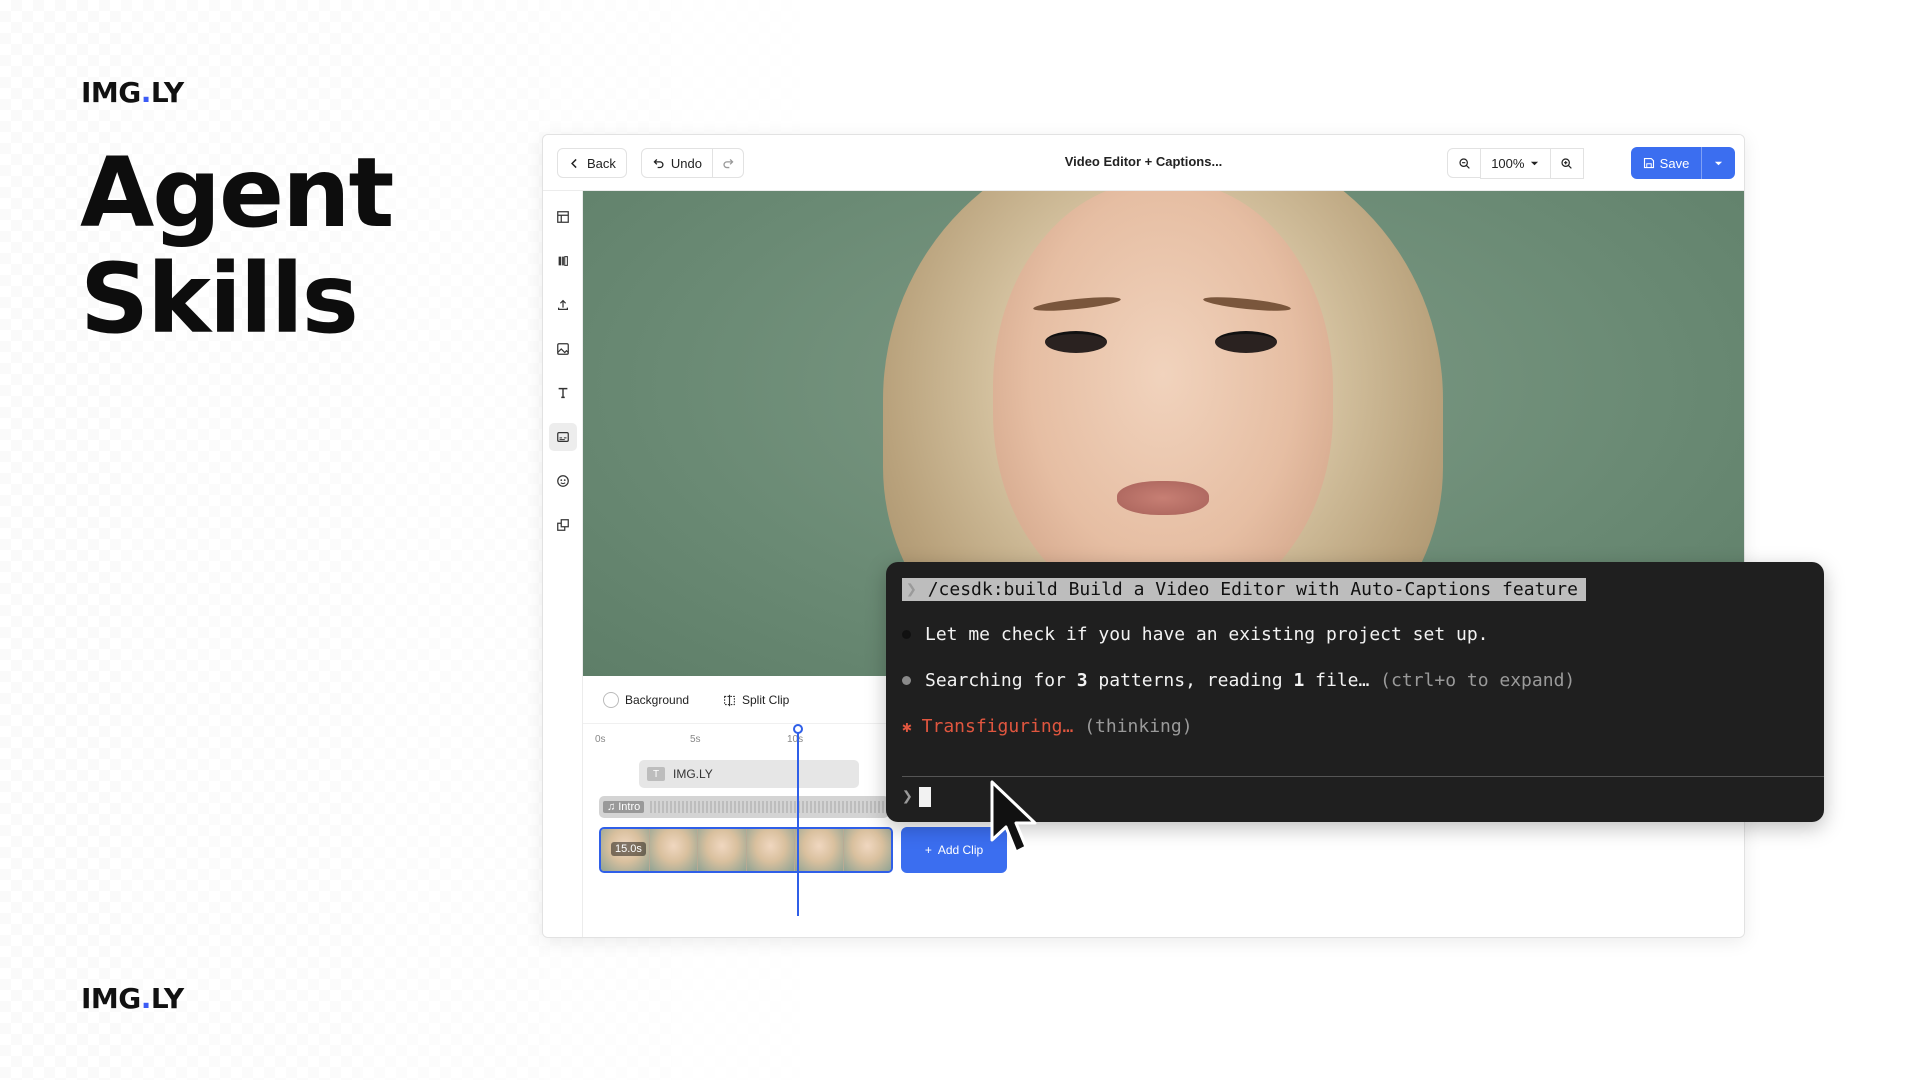  I want to click on status-hint: (thinking), so click(1133, 726).